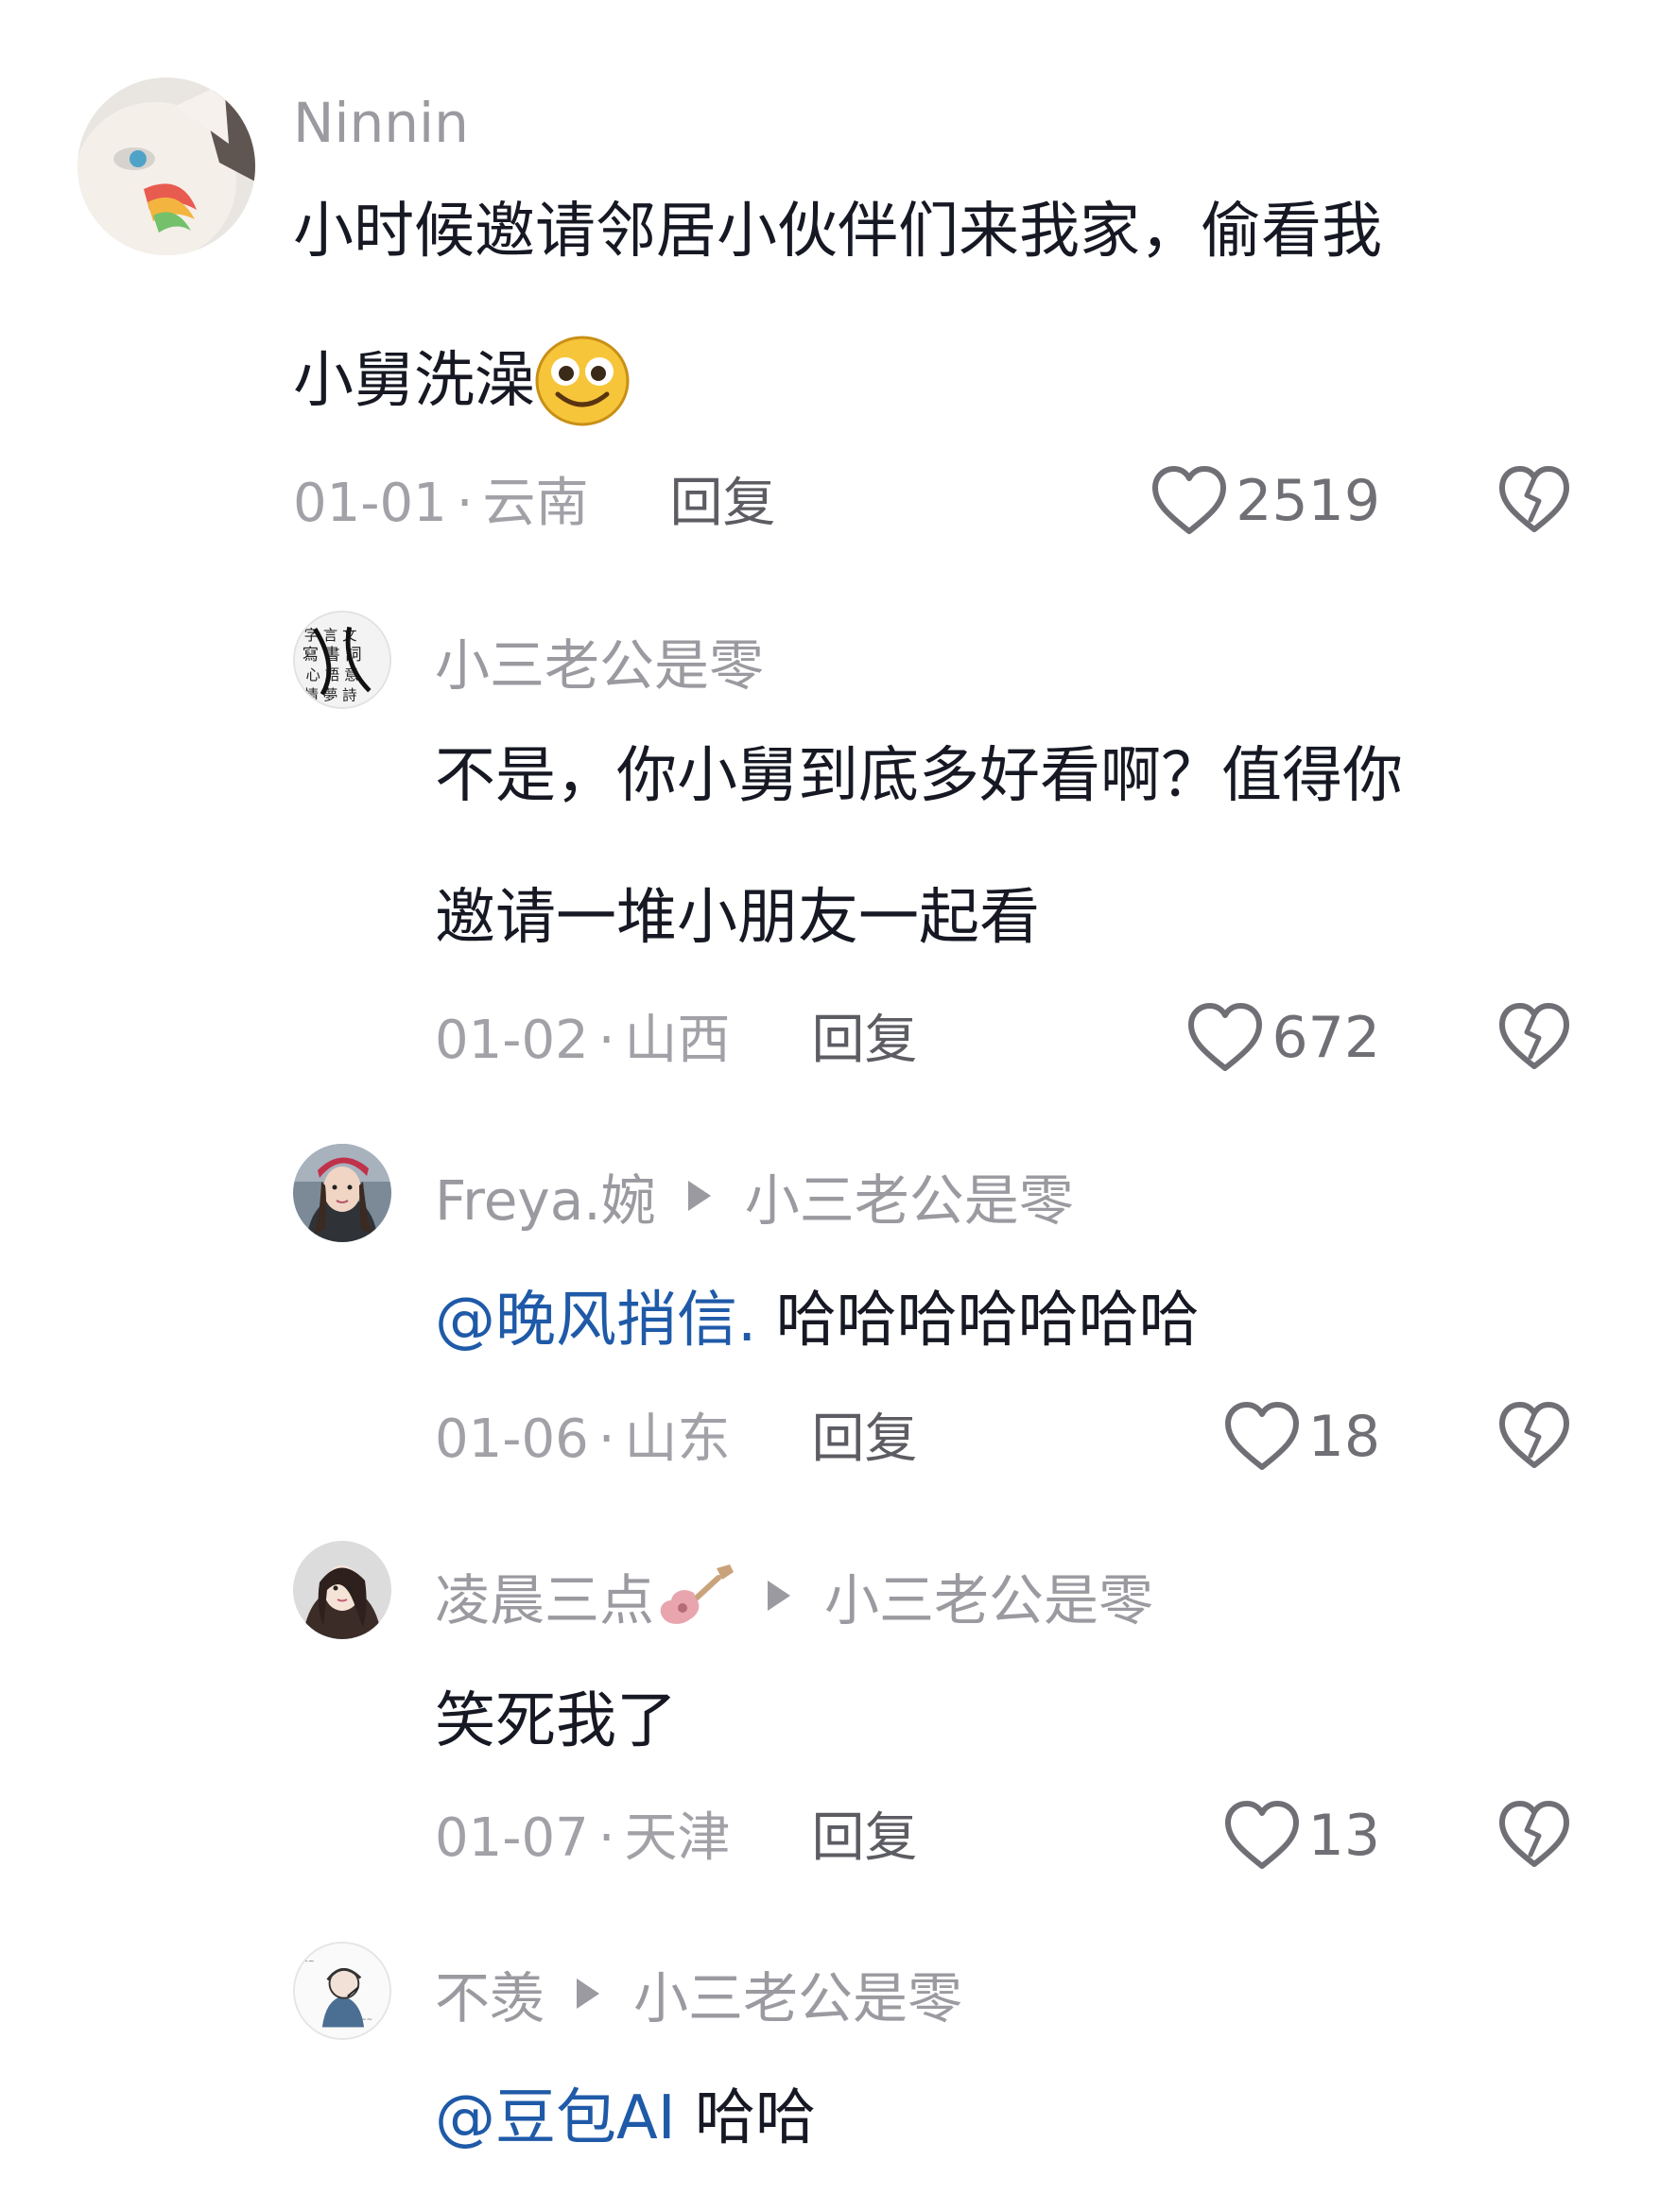  I want to click on comment-text-line: 小时候邀请邻居小伙伴们来我家，偷看我, so click(837, 232).